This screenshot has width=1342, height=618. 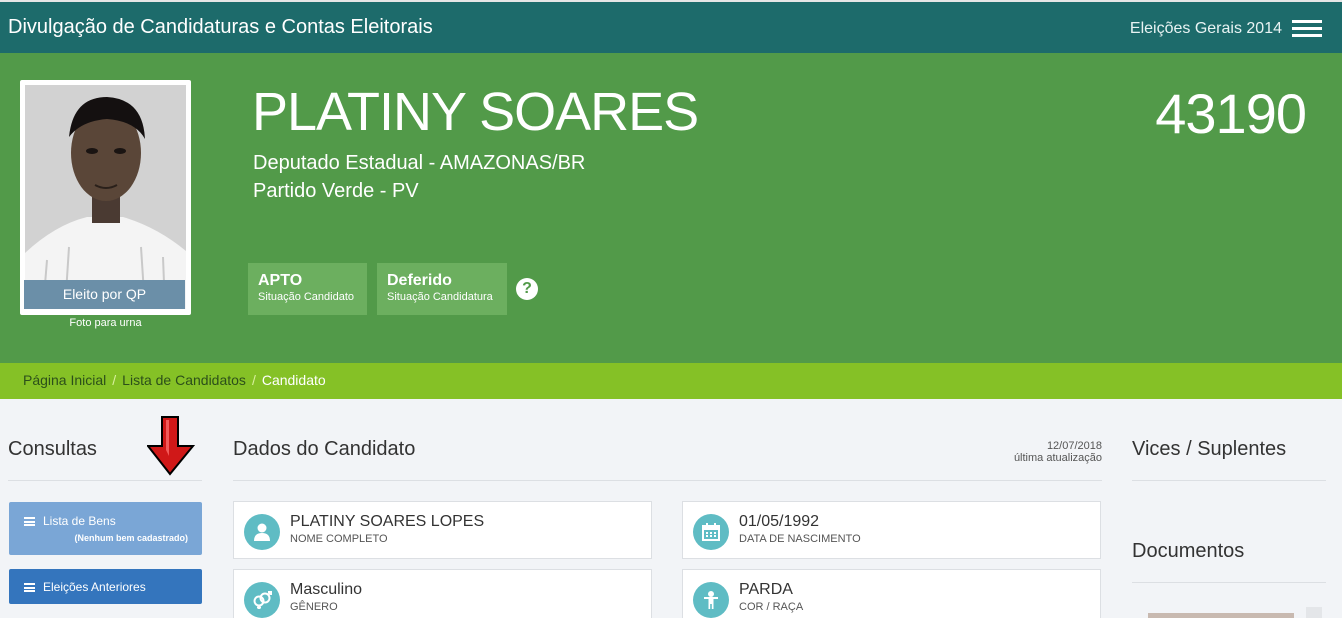 I want to click on breadcrumb-home: Página Inicial, so click(x=64, y=380).